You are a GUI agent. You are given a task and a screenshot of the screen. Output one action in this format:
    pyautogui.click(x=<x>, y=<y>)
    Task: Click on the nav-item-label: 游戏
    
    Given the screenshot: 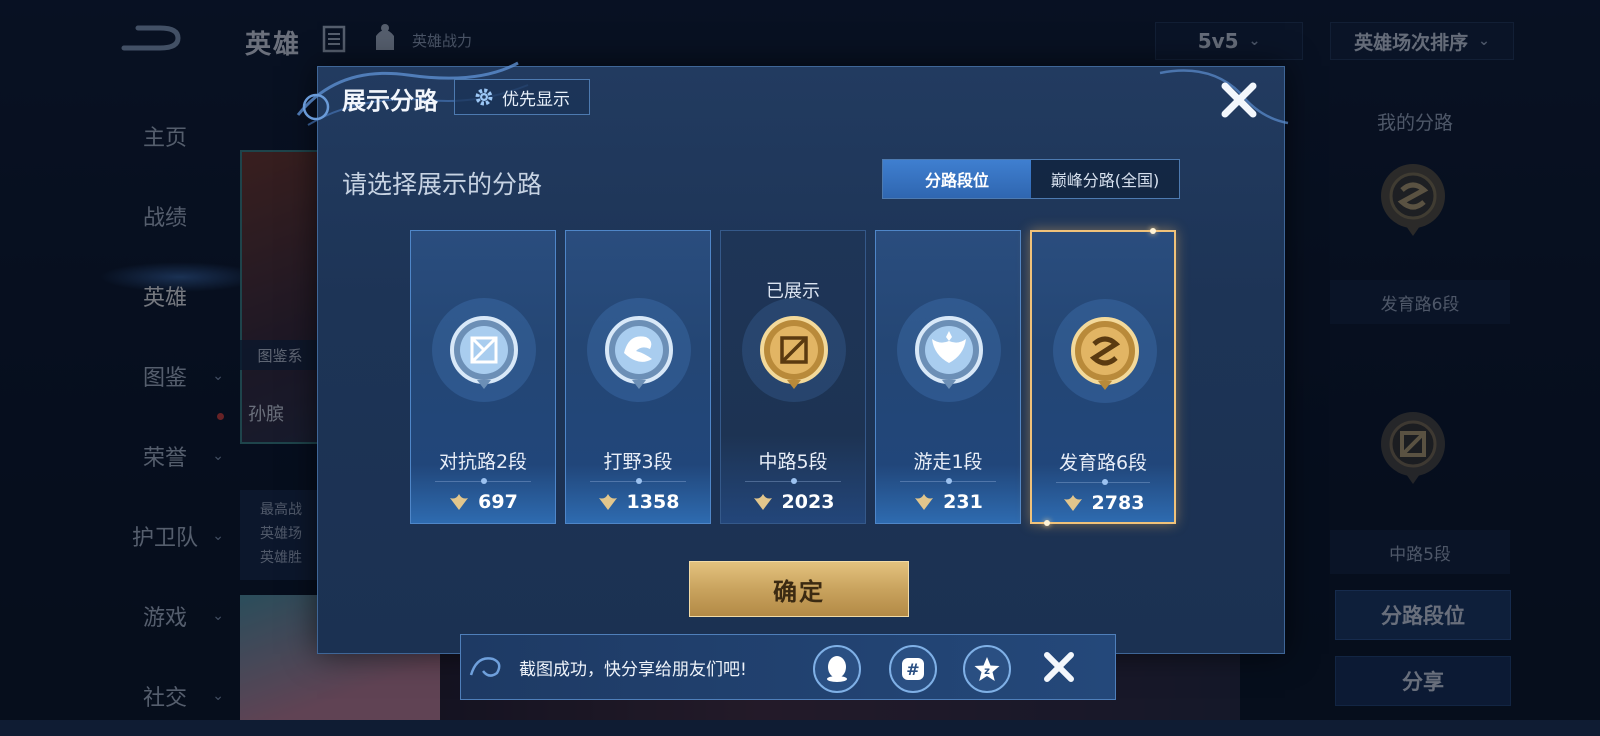 What is the action you would take?
    pyautogui.click(x=164, y=618)
    